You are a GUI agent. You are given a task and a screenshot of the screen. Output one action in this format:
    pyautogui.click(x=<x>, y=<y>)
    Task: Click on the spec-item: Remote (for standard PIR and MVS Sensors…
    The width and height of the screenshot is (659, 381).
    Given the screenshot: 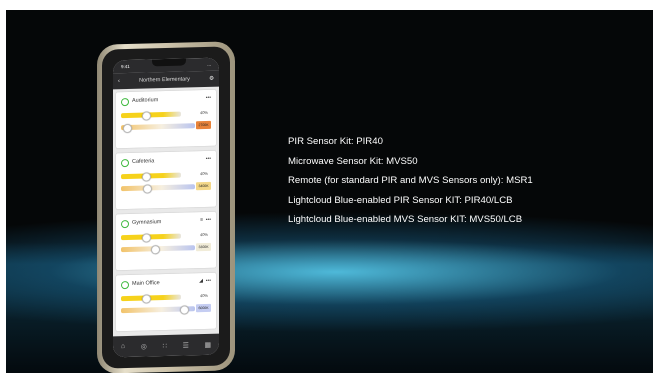 What is the action you would take?
    pyautogui.click(x=410, y=181)
    